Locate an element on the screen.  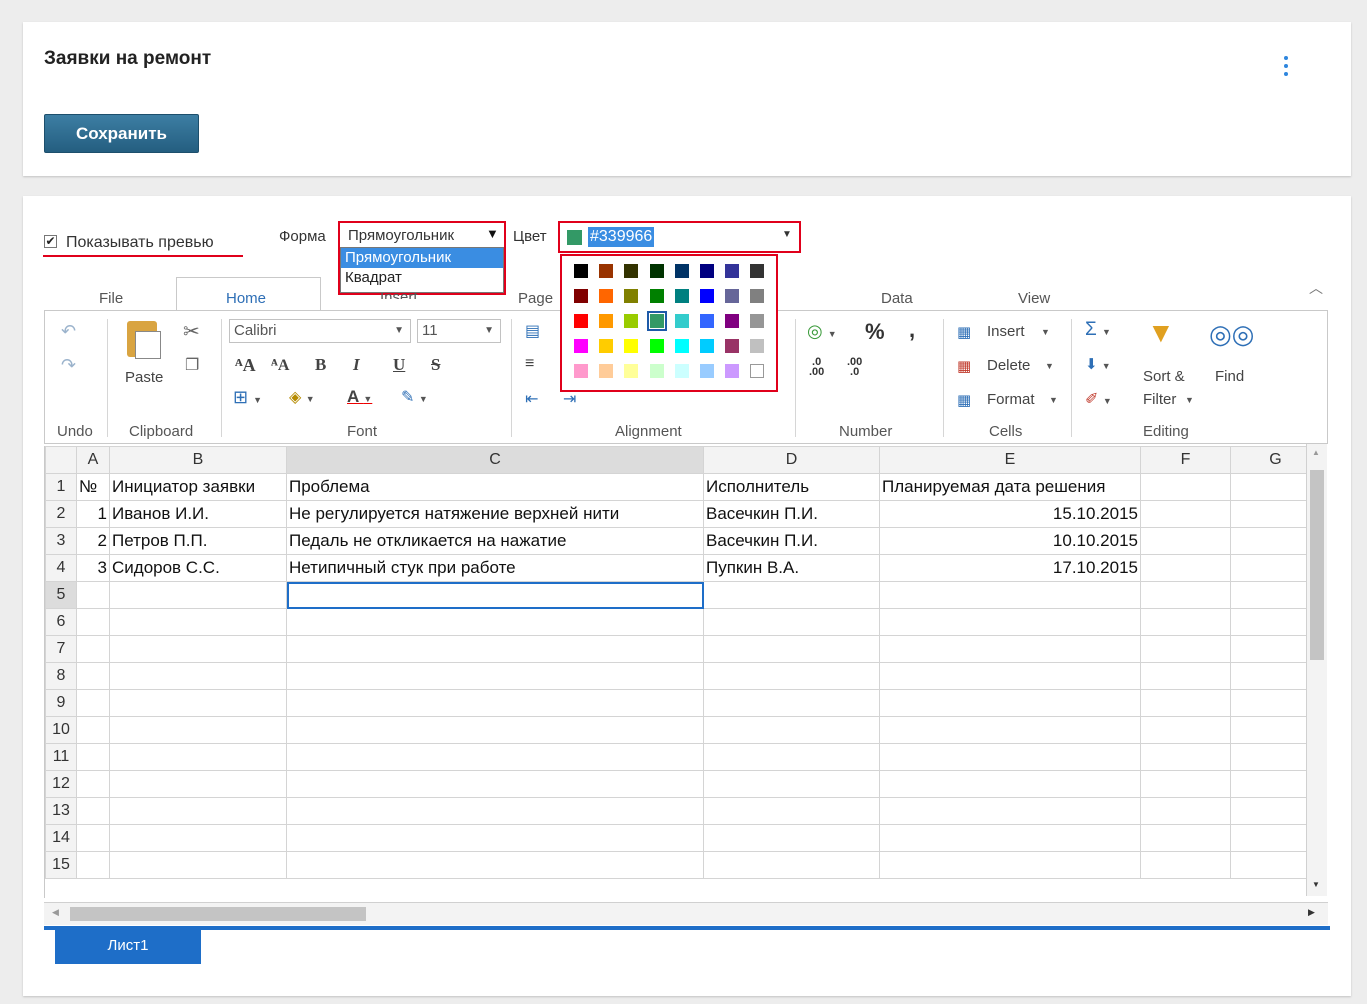
cell: Пупкин В.А. is located at coordinates (791, 568).